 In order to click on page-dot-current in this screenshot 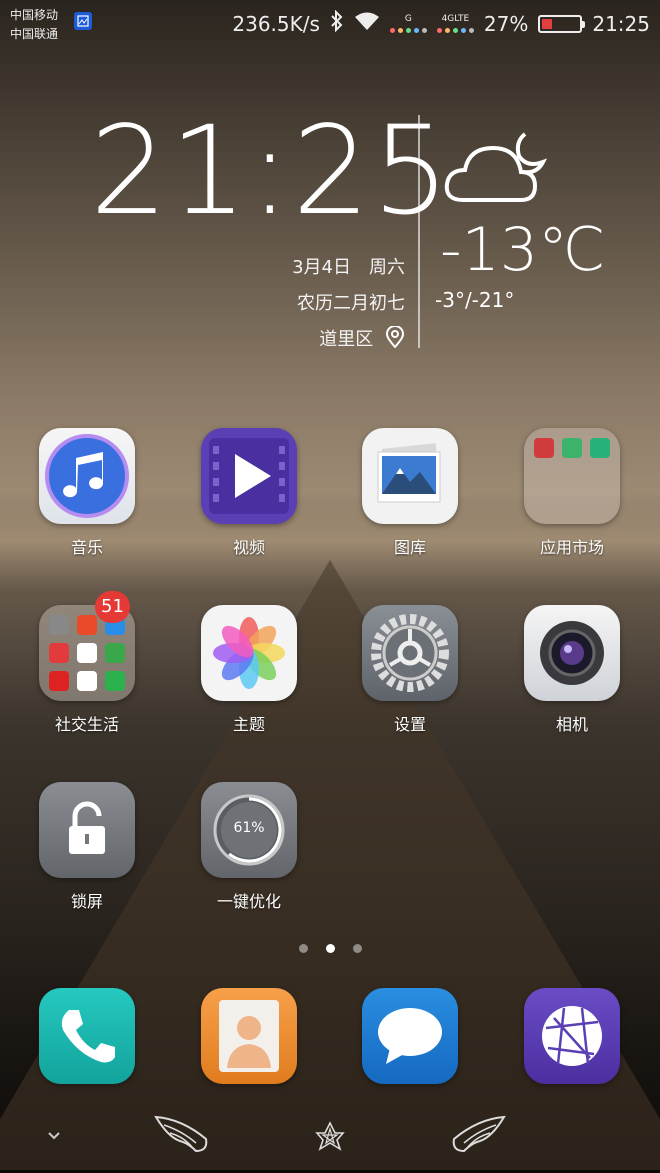, I will do `click(330, 948)`.